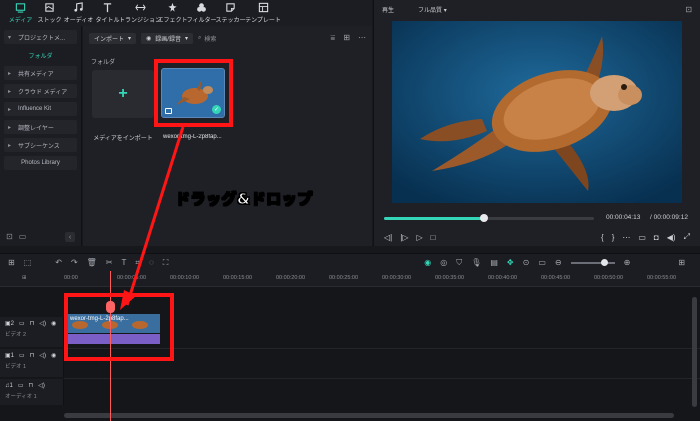  What do you see at coordinates (332, 38) in the screenshot?
I see `filter-sort-icon: ⩸` at bounding box center [332, 38].